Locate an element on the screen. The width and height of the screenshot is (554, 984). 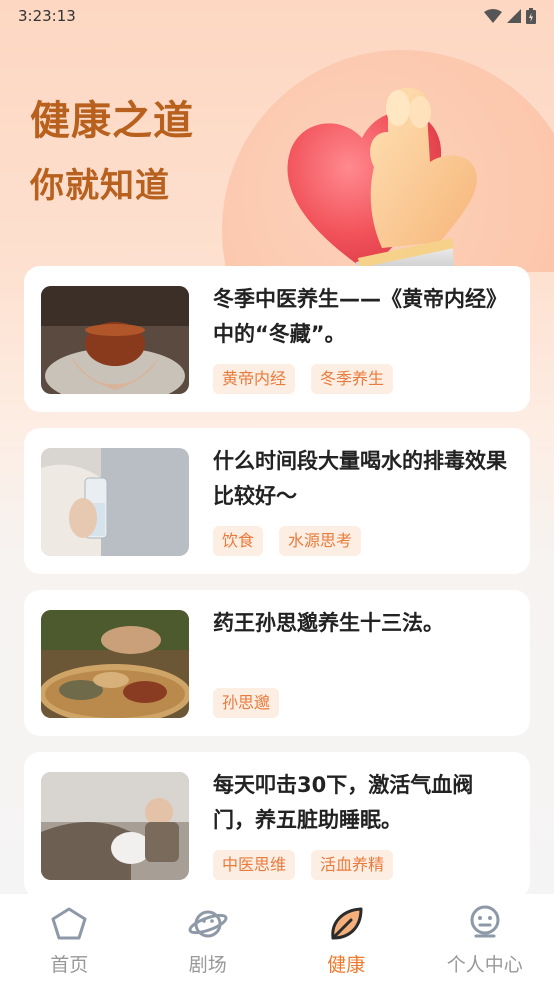
tab-health: 健康 is located at coordinates (346, 940).